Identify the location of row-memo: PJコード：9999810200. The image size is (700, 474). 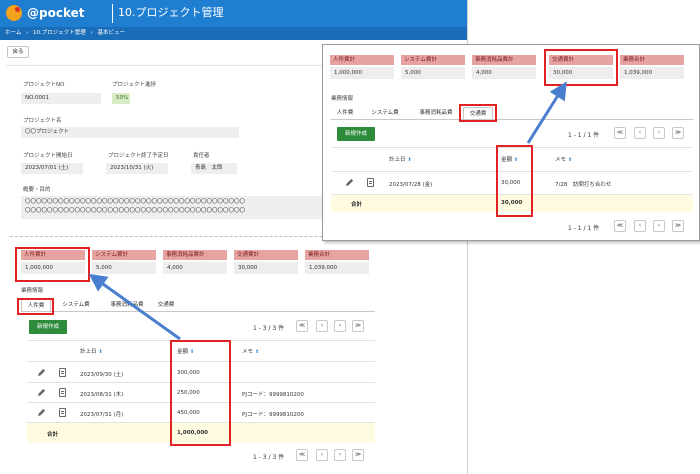
(273, 395).